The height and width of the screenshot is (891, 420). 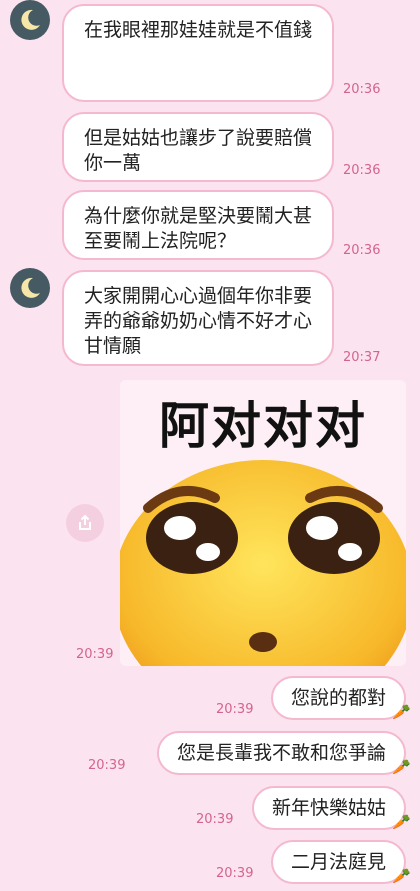 I want to click on outgoing-message: 您說的都對, so click(x=338, y=698).